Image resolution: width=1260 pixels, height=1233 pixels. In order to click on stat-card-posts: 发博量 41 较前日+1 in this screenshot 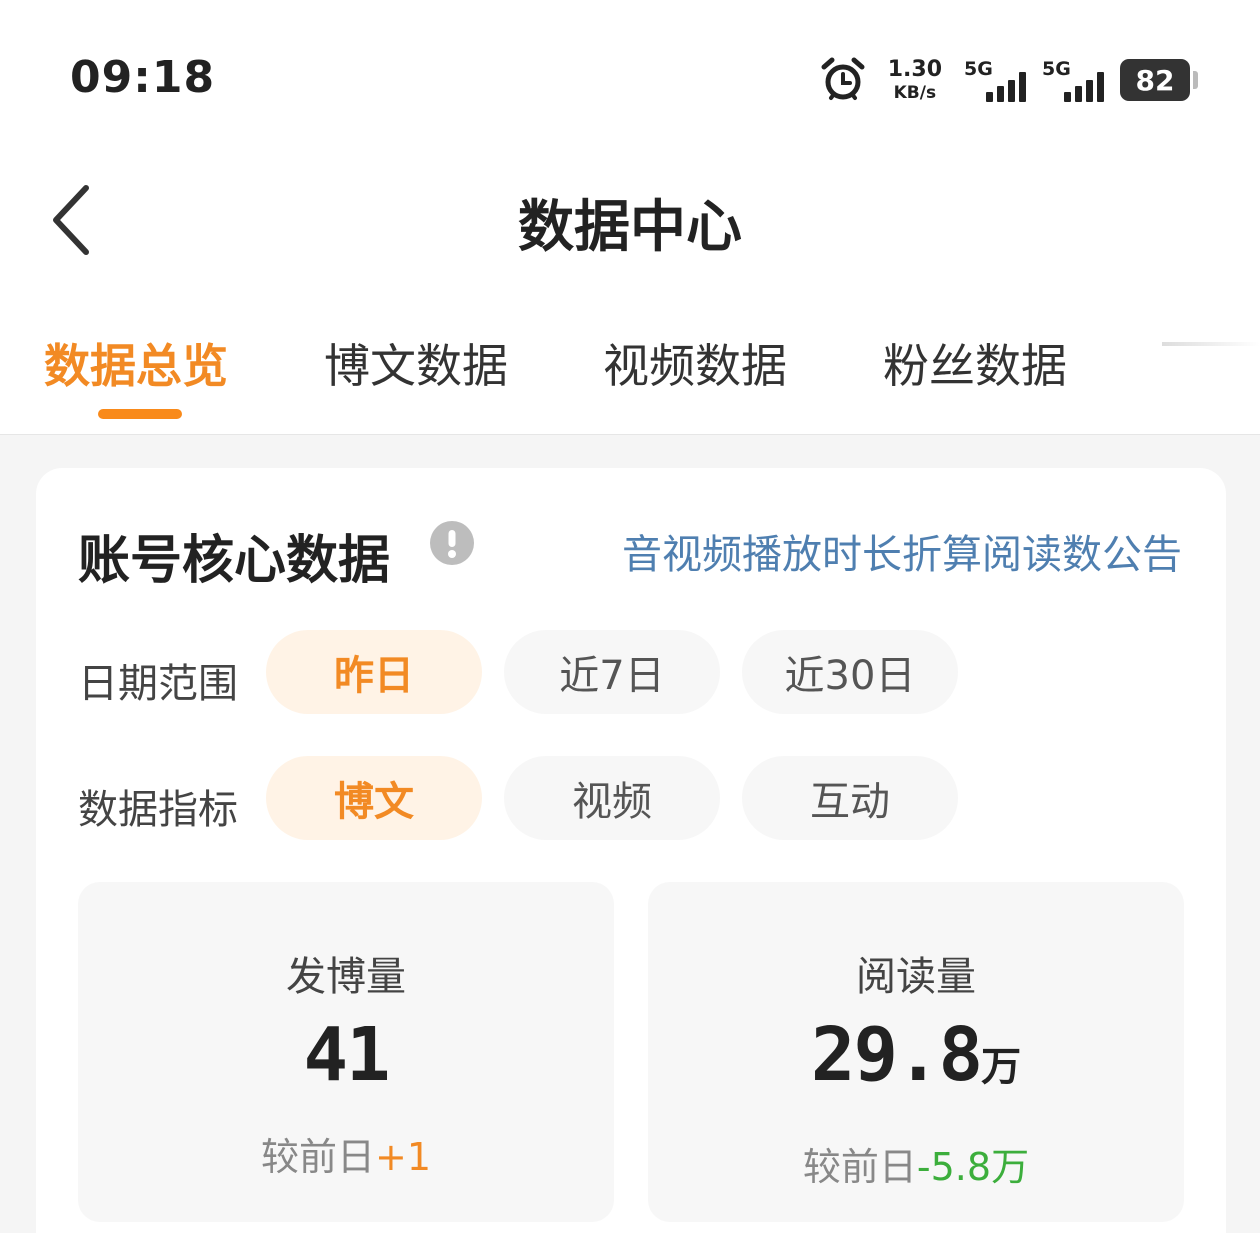, I will do `click(346, 1052)`.